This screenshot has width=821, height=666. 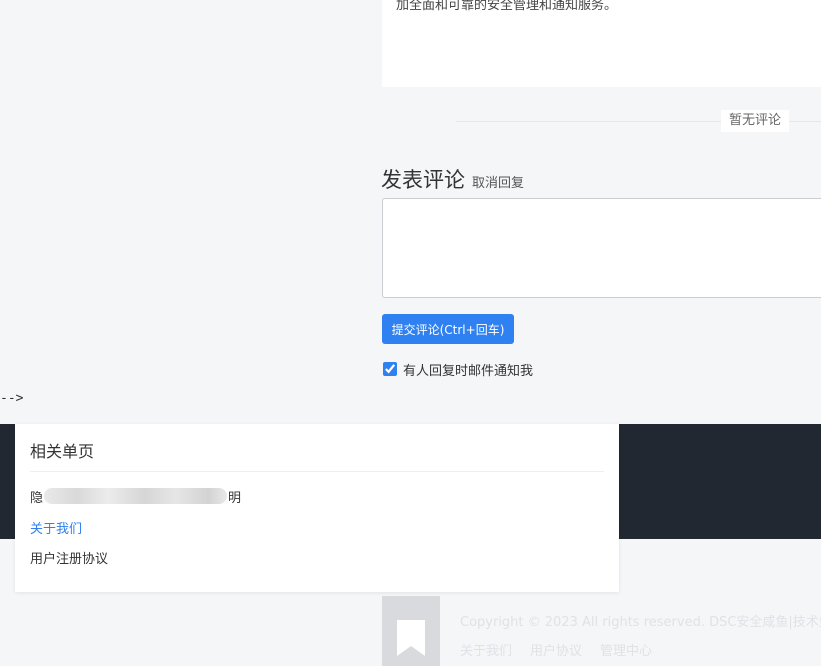 I want to click on bookmark-icon, so click(x=411, y=638).